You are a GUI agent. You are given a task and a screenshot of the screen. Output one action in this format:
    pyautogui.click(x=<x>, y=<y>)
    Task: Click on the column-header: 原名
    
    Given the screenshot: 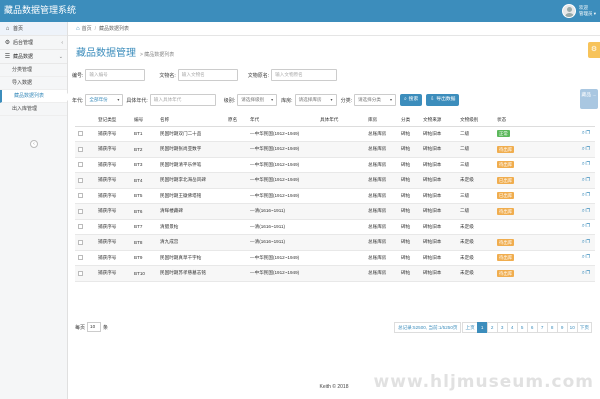 What is the action you would take?
    pyautogui.click(x=236, y=120)
    